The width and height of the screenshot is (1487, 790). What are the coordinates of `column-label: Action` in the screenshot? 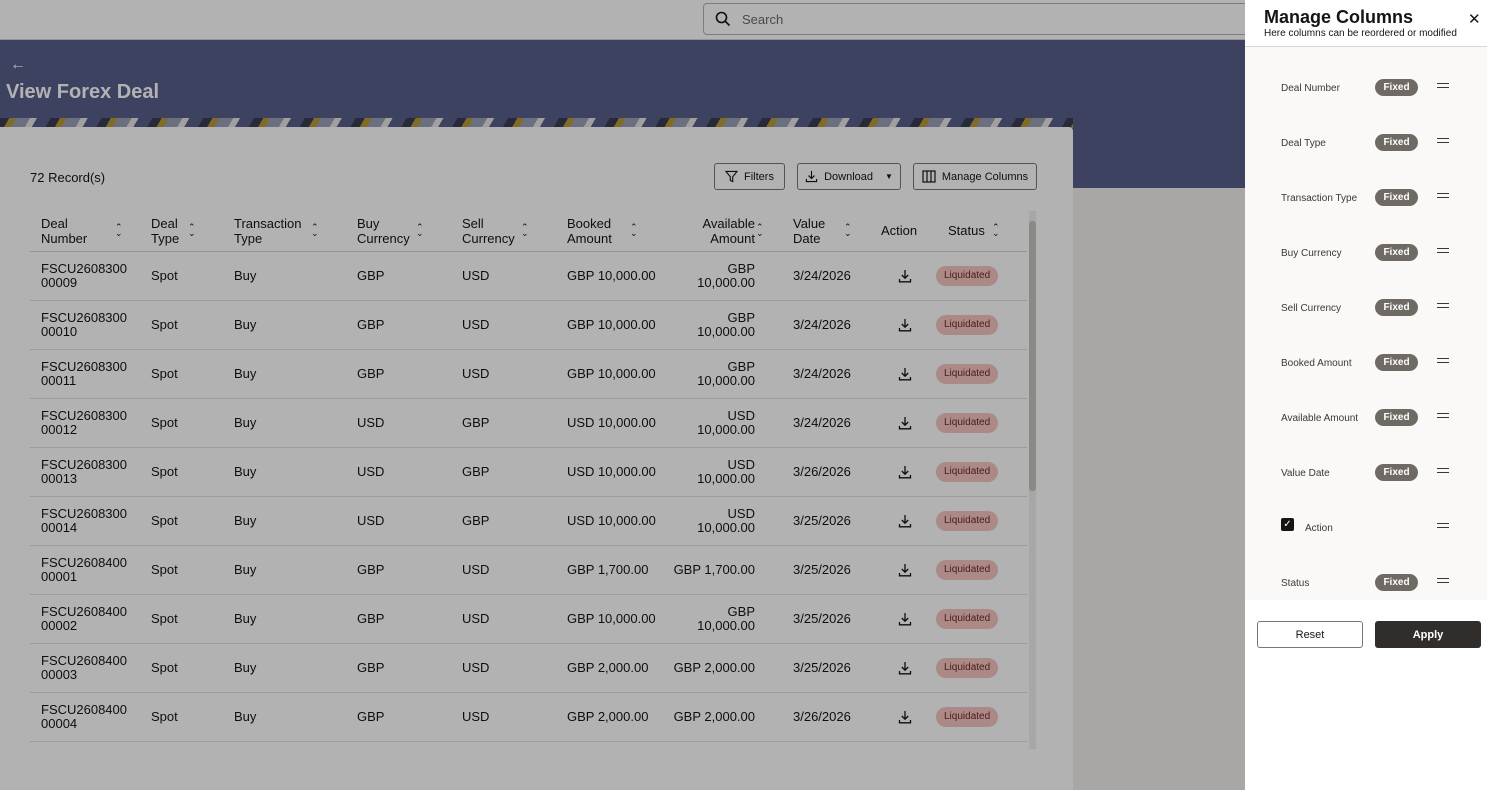 It's located at (1319, 528).